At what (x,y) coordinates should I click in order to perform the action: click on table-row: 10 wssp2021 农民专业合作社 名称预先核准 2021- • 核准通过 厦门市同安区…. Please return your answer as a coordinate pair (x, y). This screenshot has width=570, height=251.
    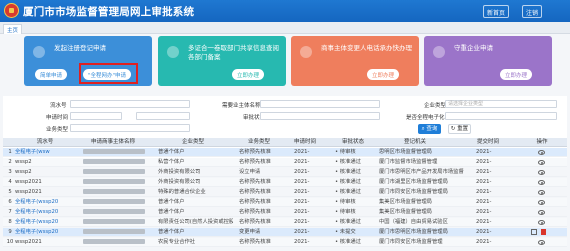
    Looking at the image, I should click on (285, 242).